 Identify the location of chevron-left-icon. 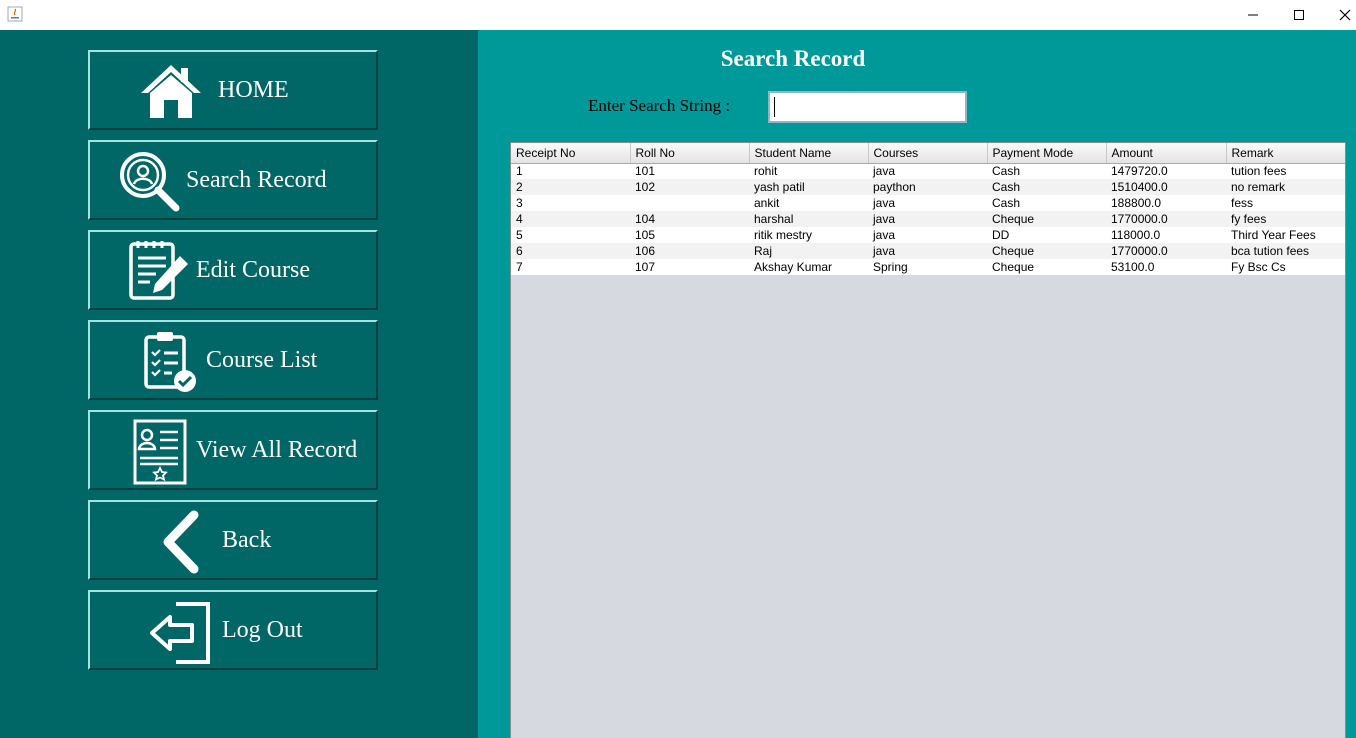
(180, 544).